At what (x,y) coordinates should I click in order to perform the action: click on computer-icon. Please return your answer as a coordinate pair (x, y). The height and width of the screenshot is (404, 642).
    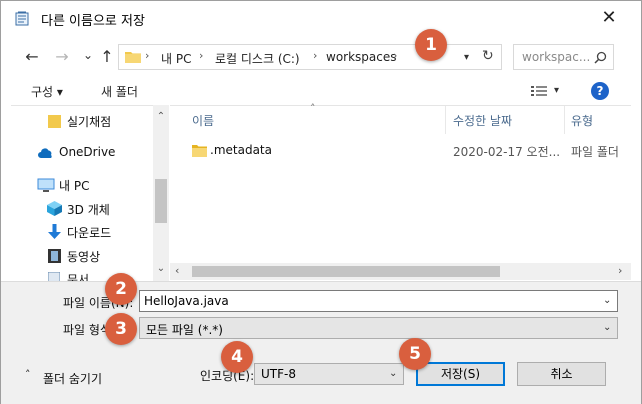
    Looking at the image, I should click on (46, 185).